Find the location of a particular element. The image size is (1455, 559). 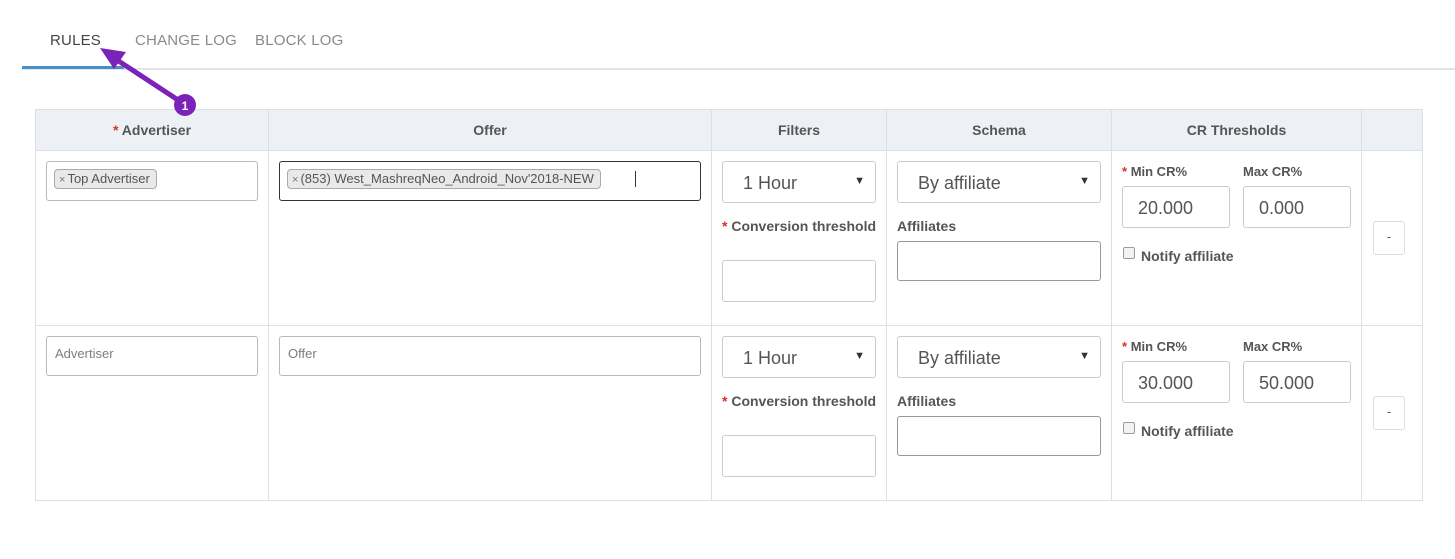

header-advertiser-label: Advertiser is located at coordinates (156, 130).